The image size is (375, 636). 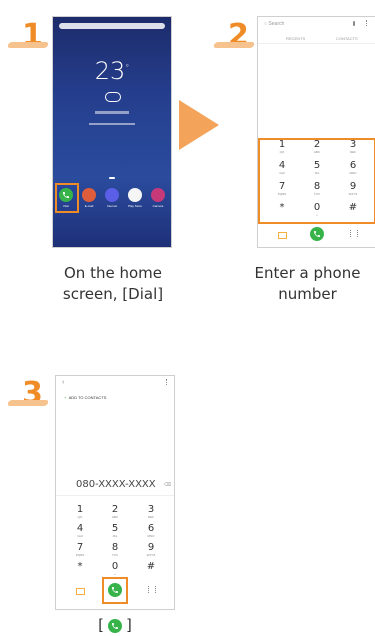 What do you see at coordinates (307, 273) in the screenshot?
I see `step-2-caption-line1: Enter a phone` at bounding box center [307, 273].